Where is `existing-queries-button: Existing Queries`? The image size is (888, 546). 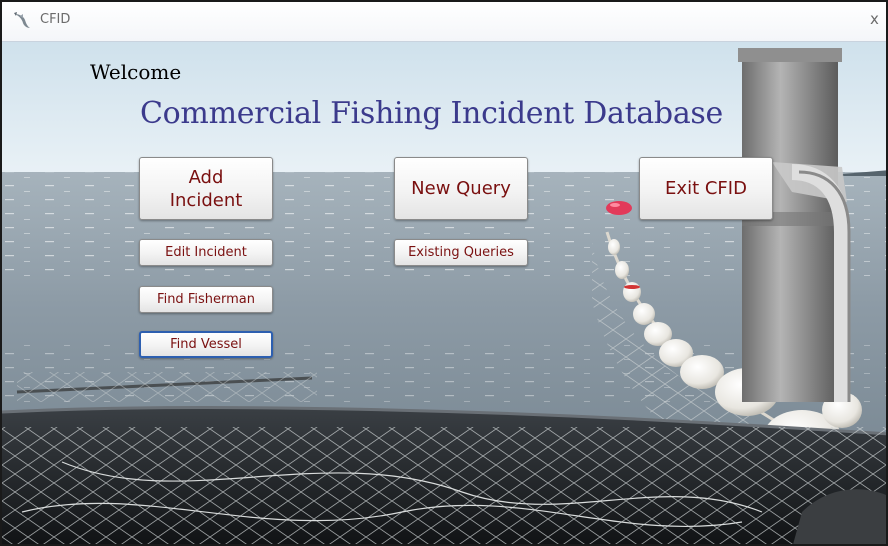
existing-queries-button: Existing Queries is located at coordinates (461, 252).